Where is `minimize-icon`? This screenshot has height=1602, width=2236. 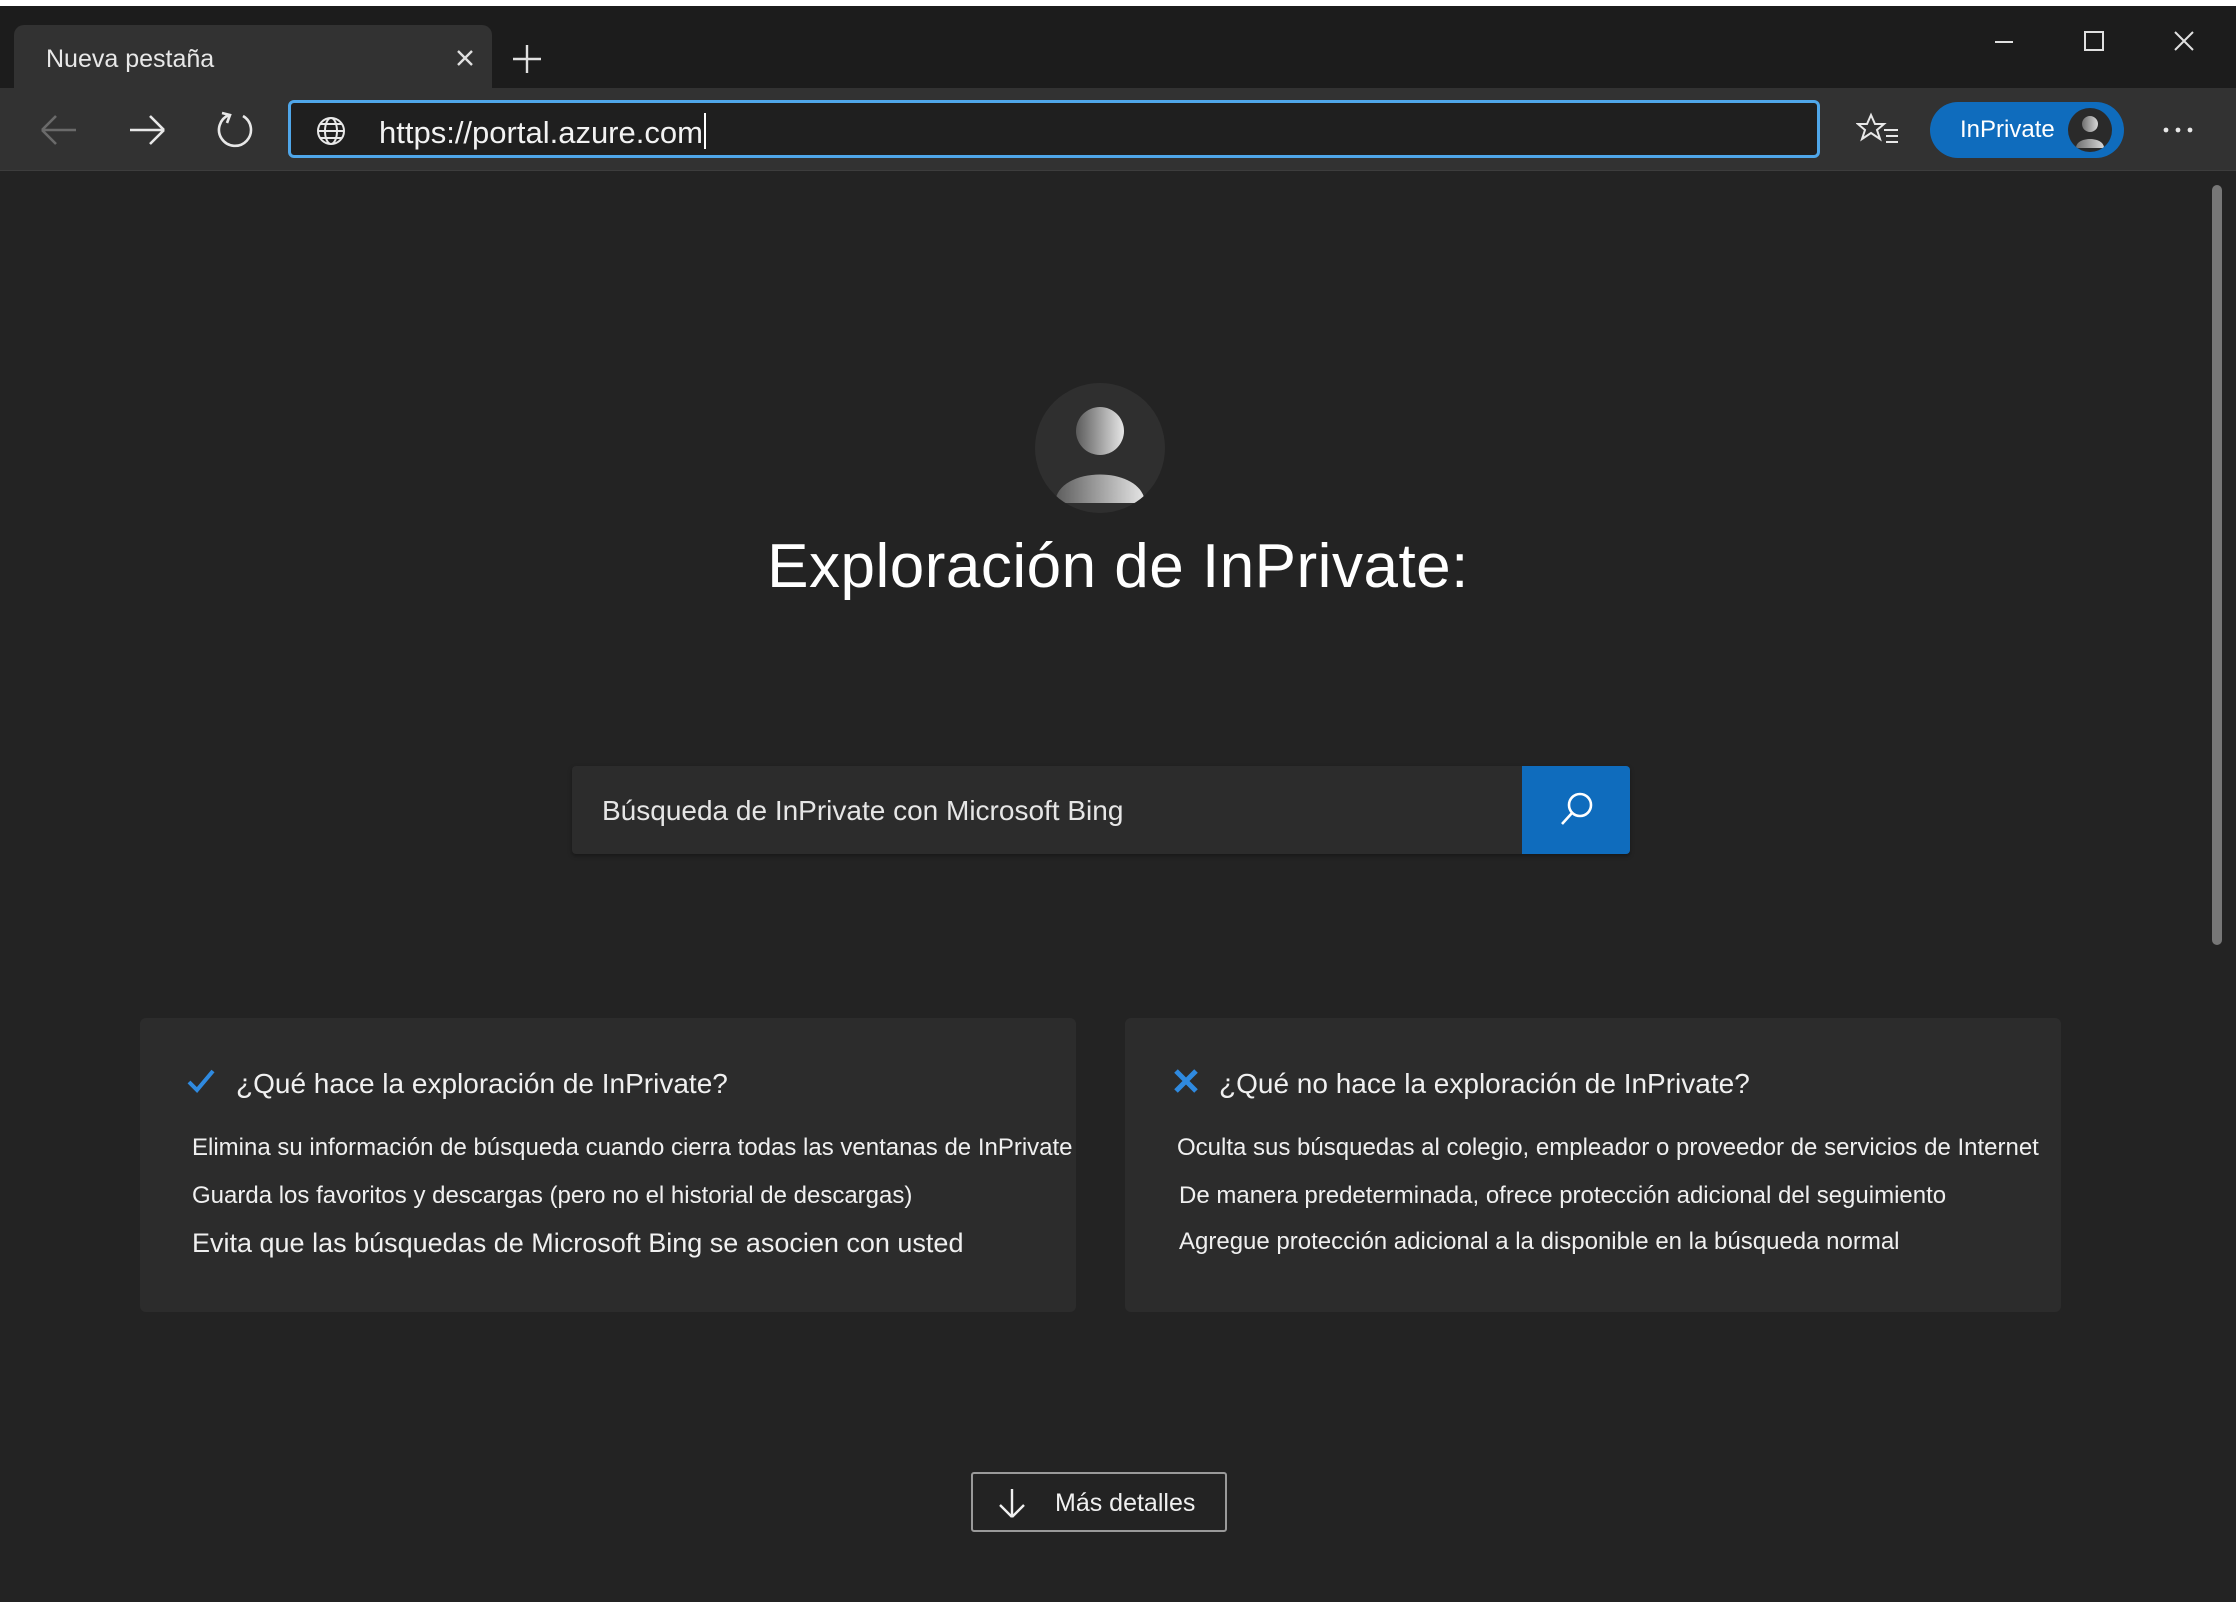
minimize-icon is located at coordinates (2004, 44).